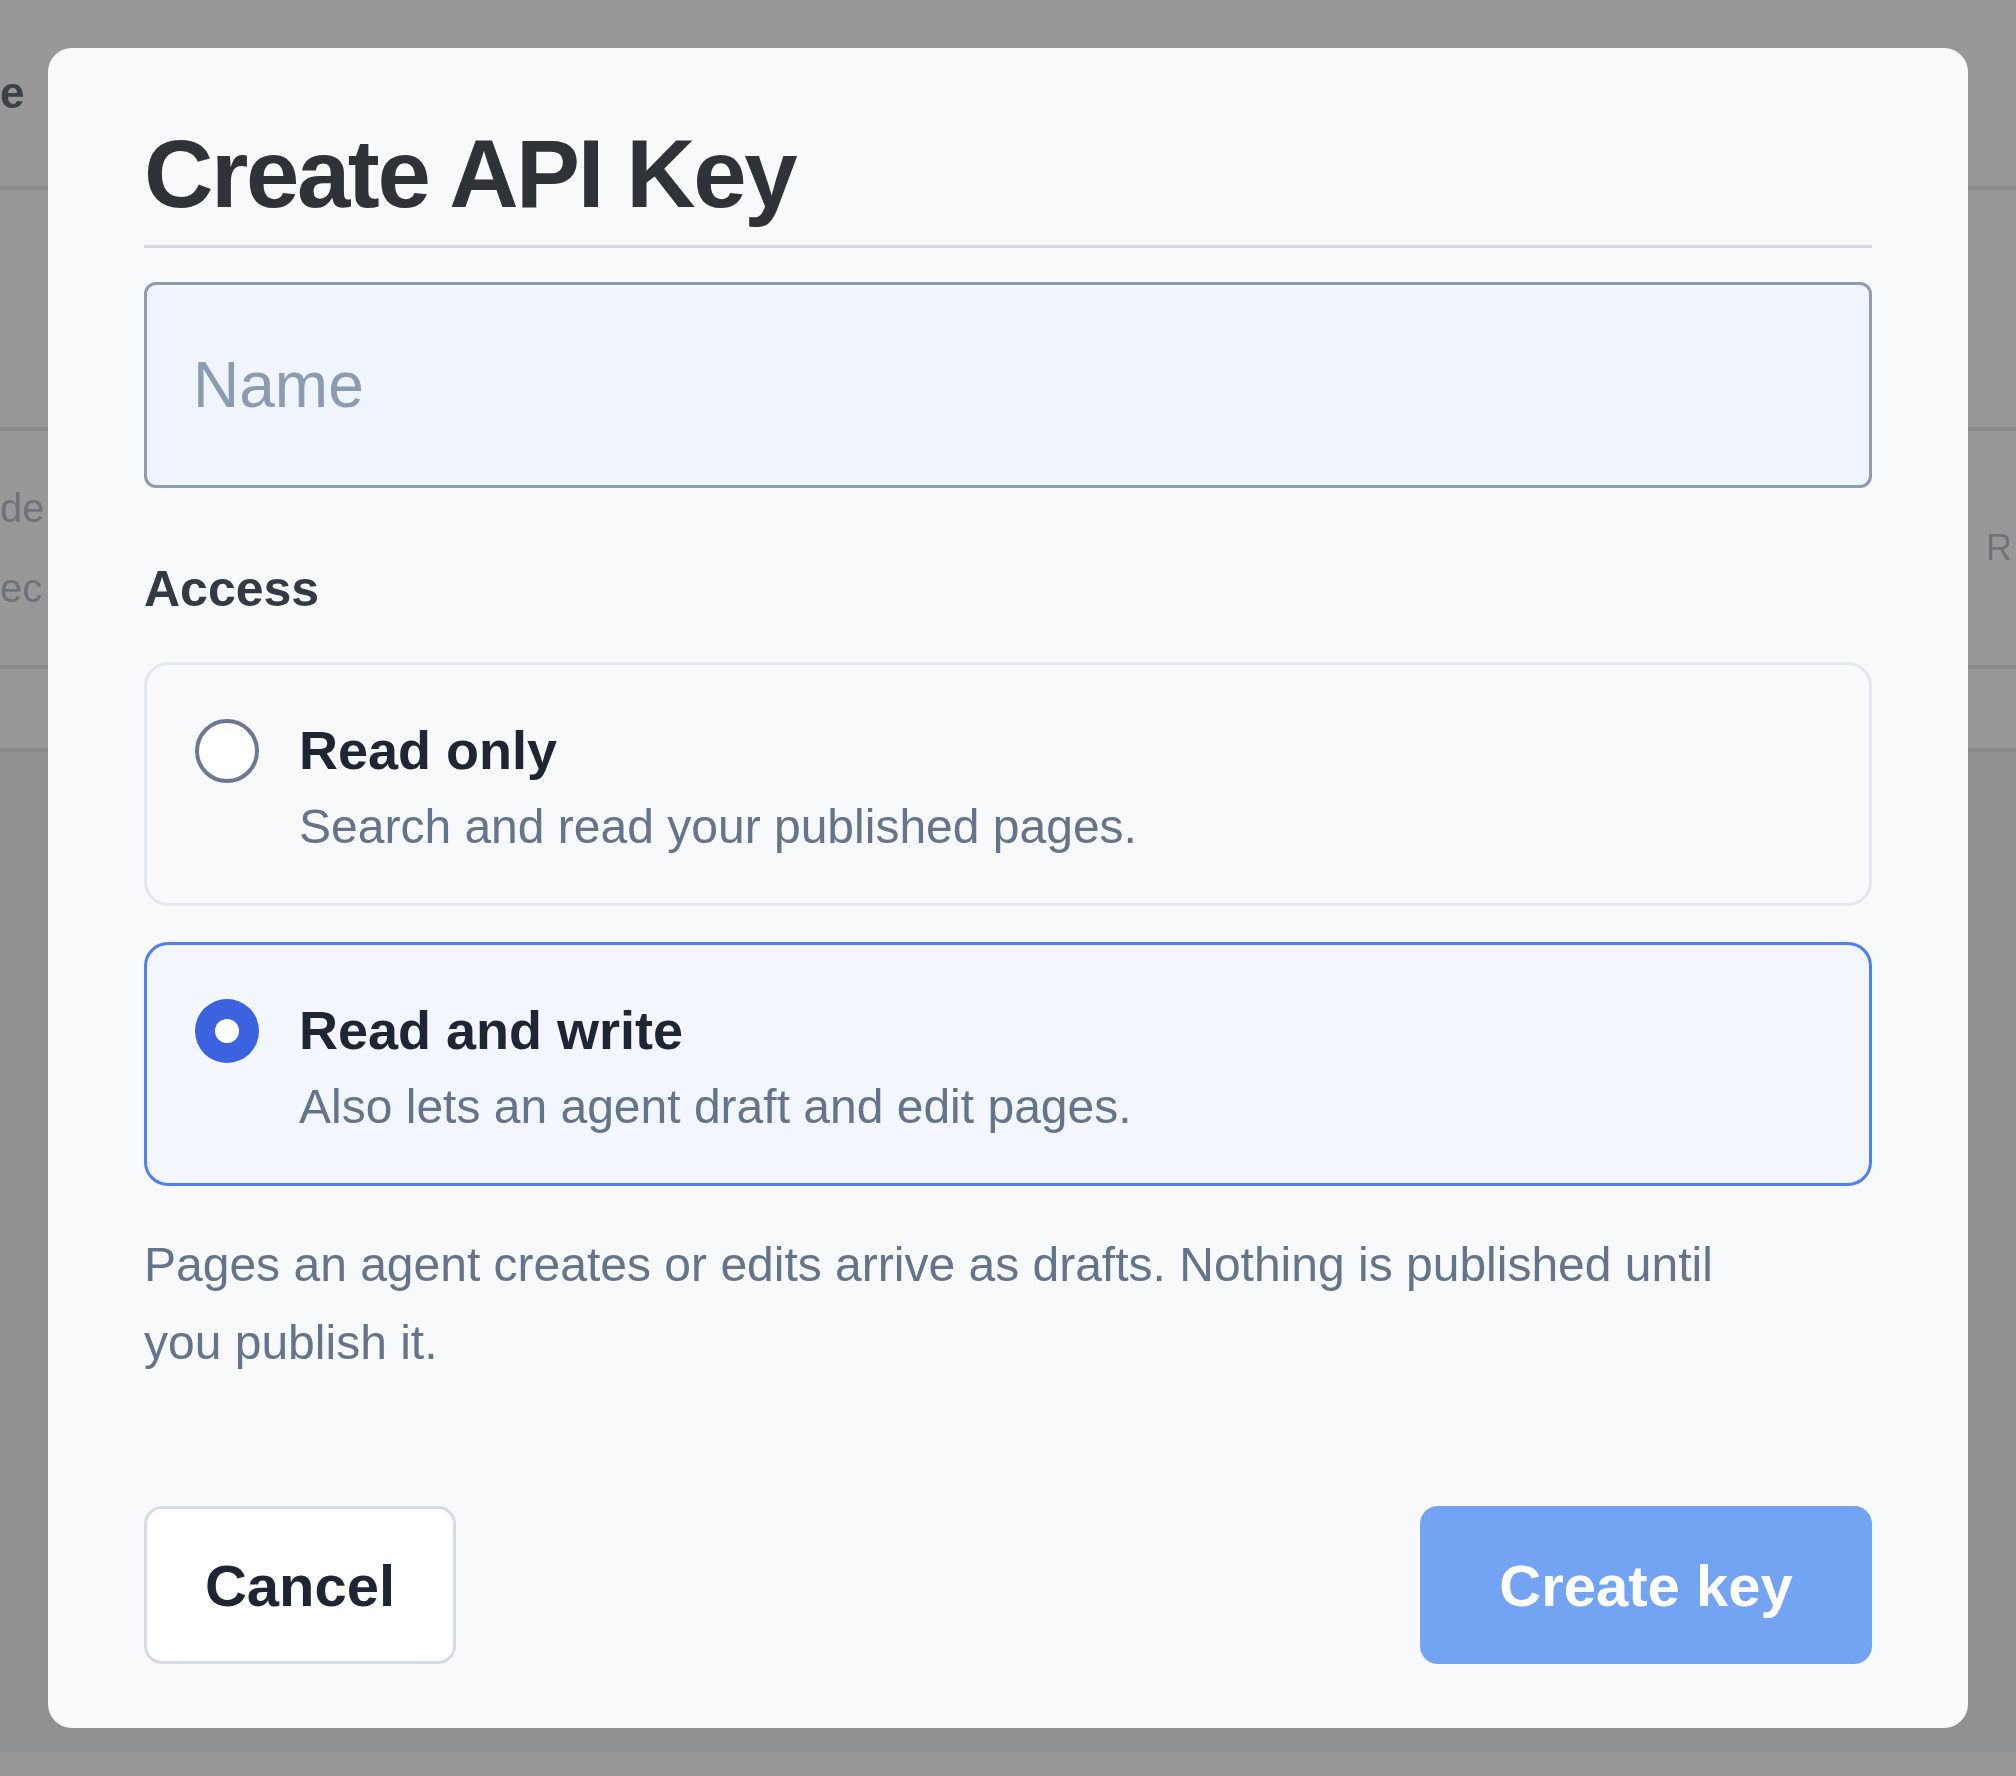  Describe the element at coordinates (929, 1304) in the screenshot. I see `note-text: Pages an agent creates or edits arrive as drafts. Nothing is published until you publish it.` at that location.